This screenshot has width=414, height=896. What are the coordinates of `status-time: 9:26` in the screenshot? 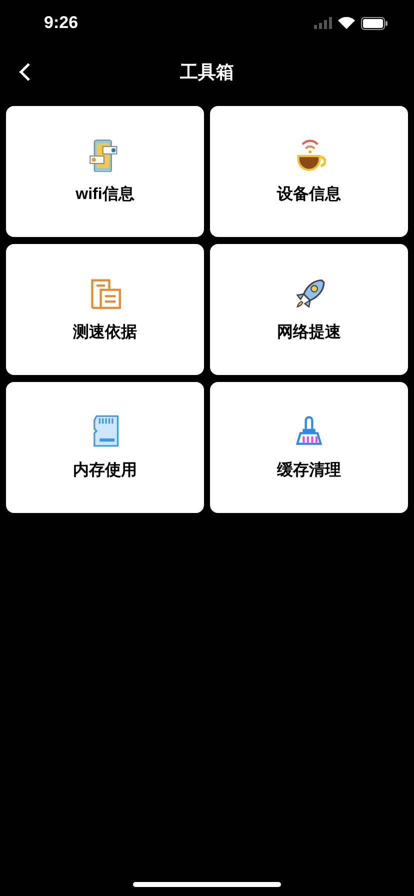 It's located at (61, 23).